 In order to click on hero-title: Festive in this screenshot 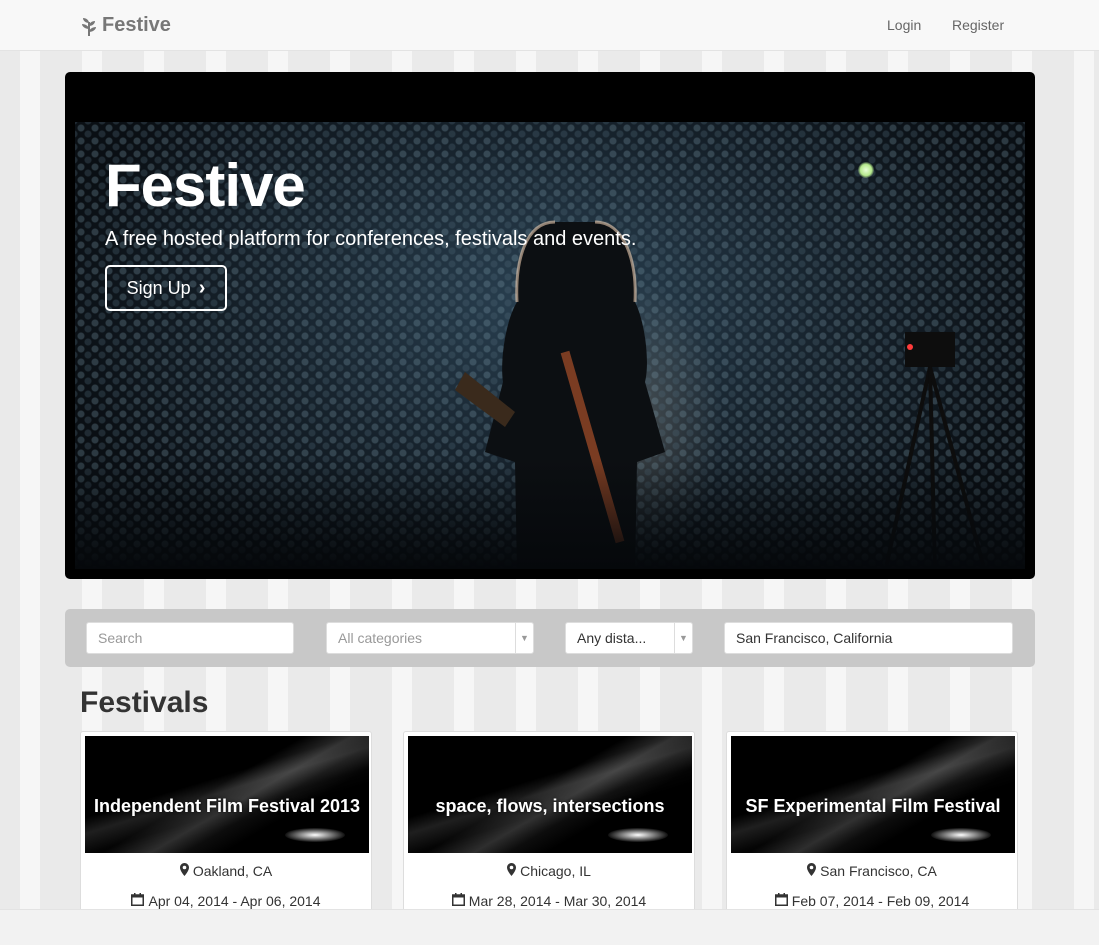, I will do `click(205, 185)`.